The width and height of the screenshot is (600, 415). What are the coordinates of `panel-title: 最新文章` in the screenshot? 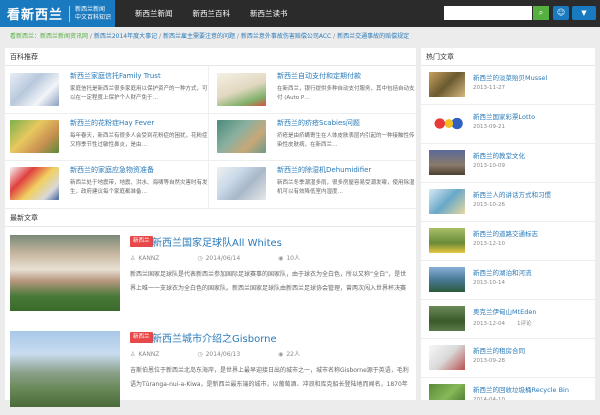 It's located at (210, 218).